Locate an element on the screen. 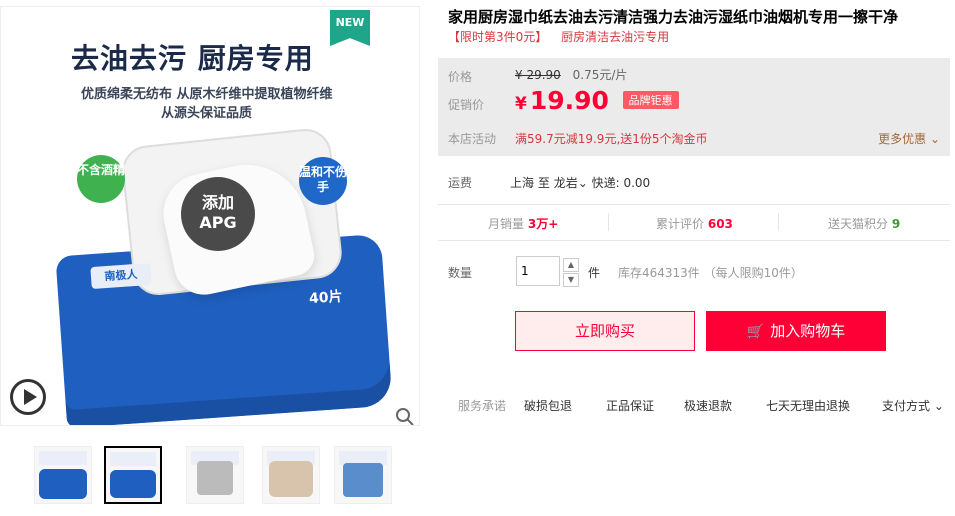 The image size is (955, 516). payment-method-label: 支付方式 is located at coordinates (906, 406).